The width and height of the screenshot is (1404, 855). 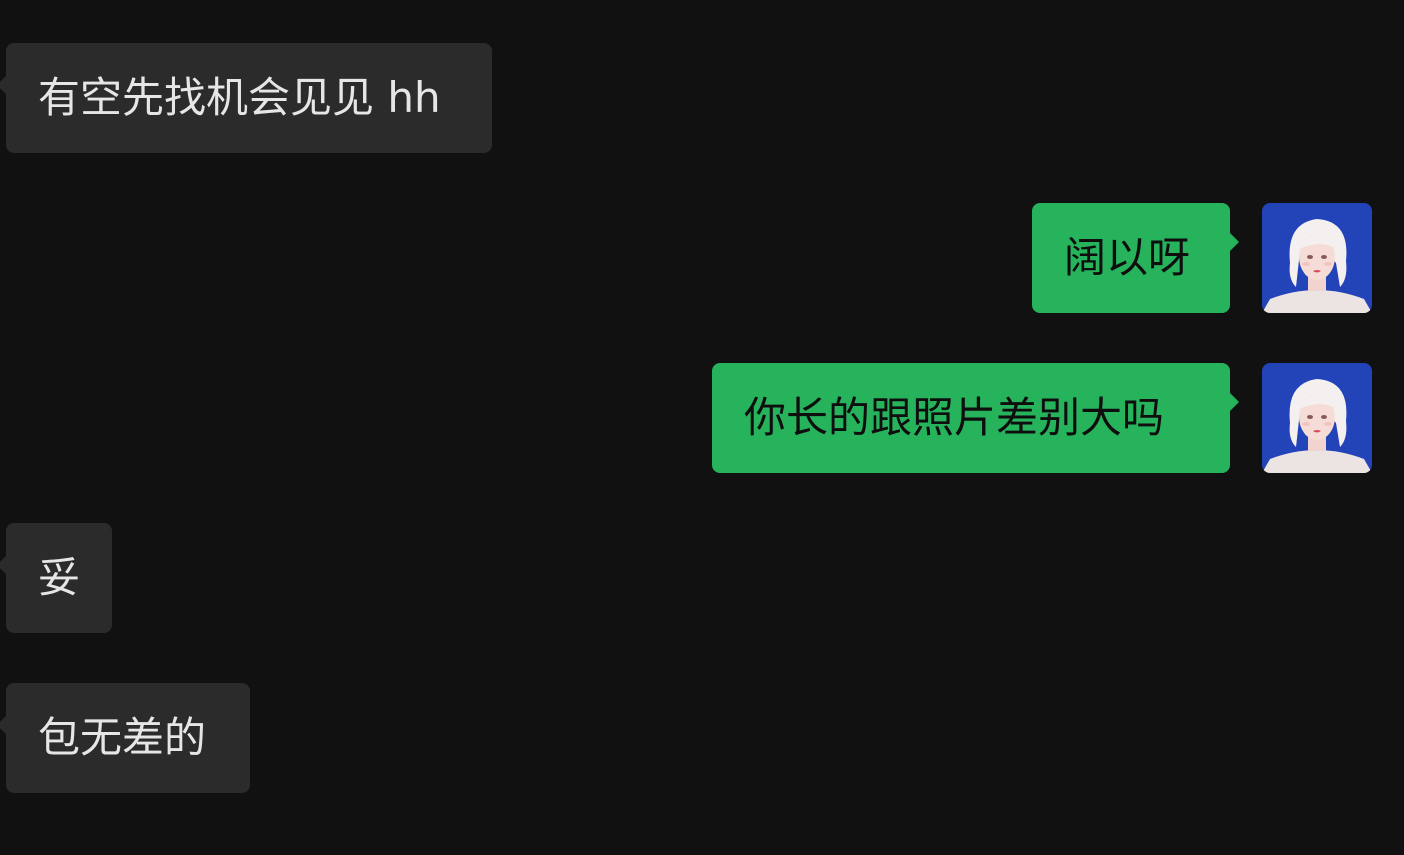 I want to click on incoming-message-bubble: 有空先找机会见见 hh, so click(x=246, y=98).